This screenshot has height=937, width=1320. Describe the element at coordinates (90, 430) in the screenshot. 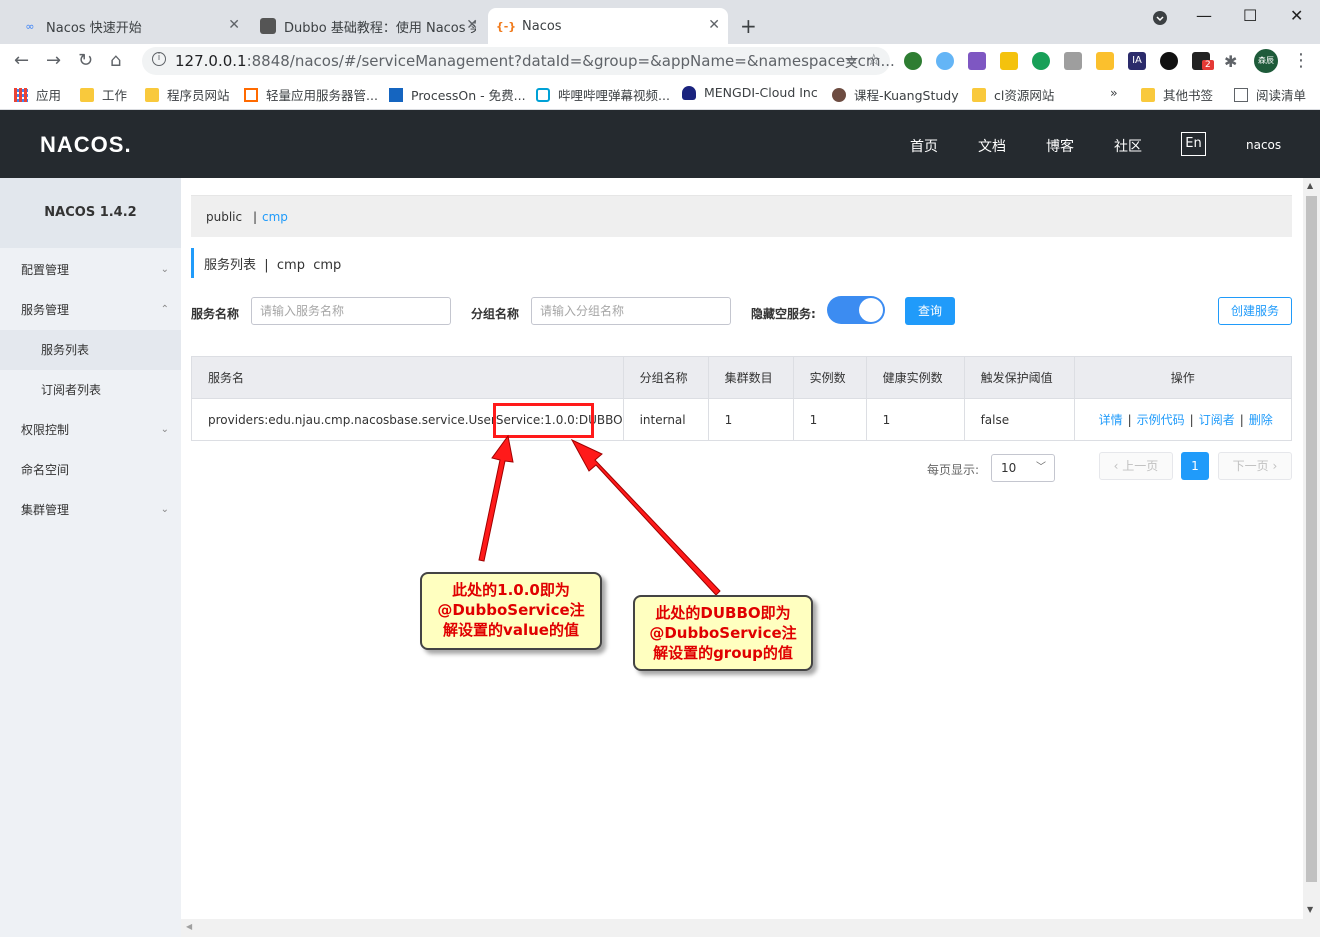

I see `sidebar-item-auth: 权限控制 ⌄` at that location.